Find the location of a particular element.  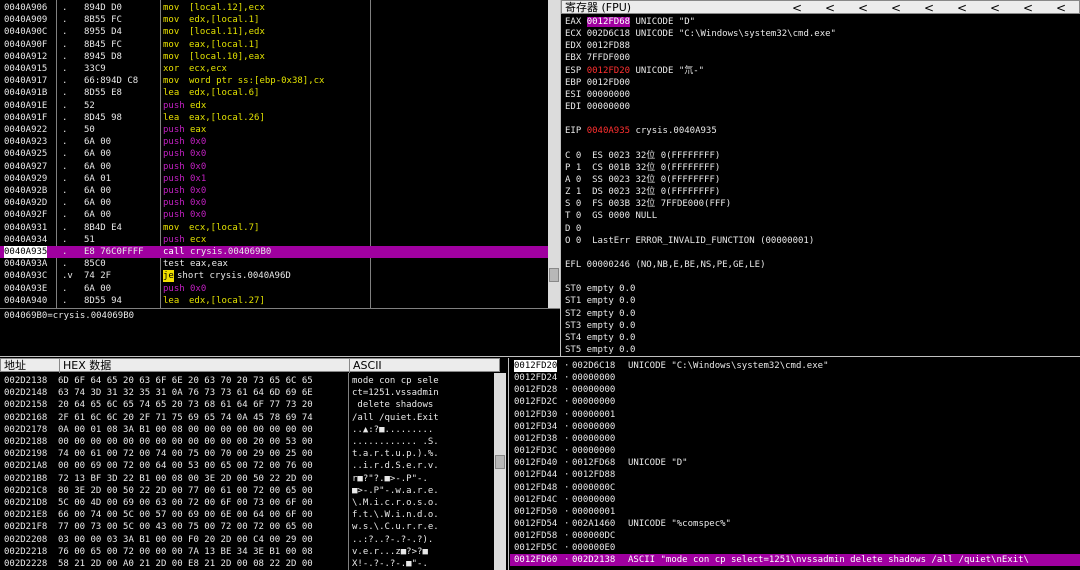

stack-row: 0012FD54 · 002A1460 UNICODE "%comspec%" is located at coordinates (795, 524).